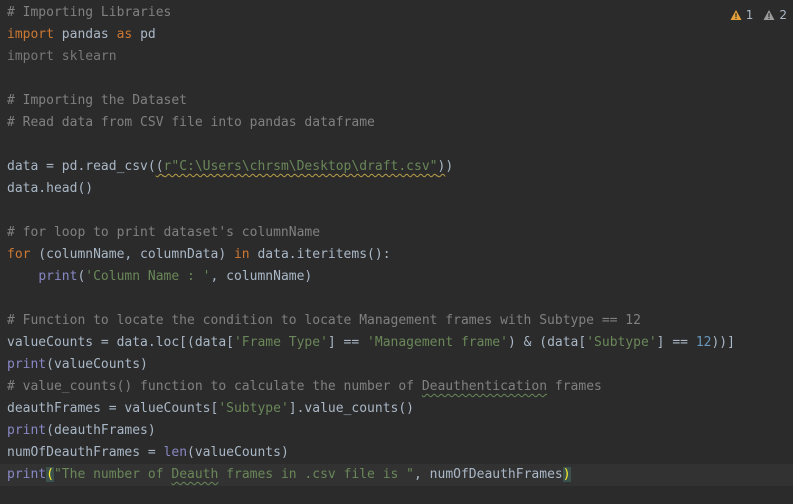 The height and width of the screenshot is (504, 793). What do you see at coordinates (175, 452) in the screenshot?
I see `builtin-function: len` at bounding box center [175, 452].